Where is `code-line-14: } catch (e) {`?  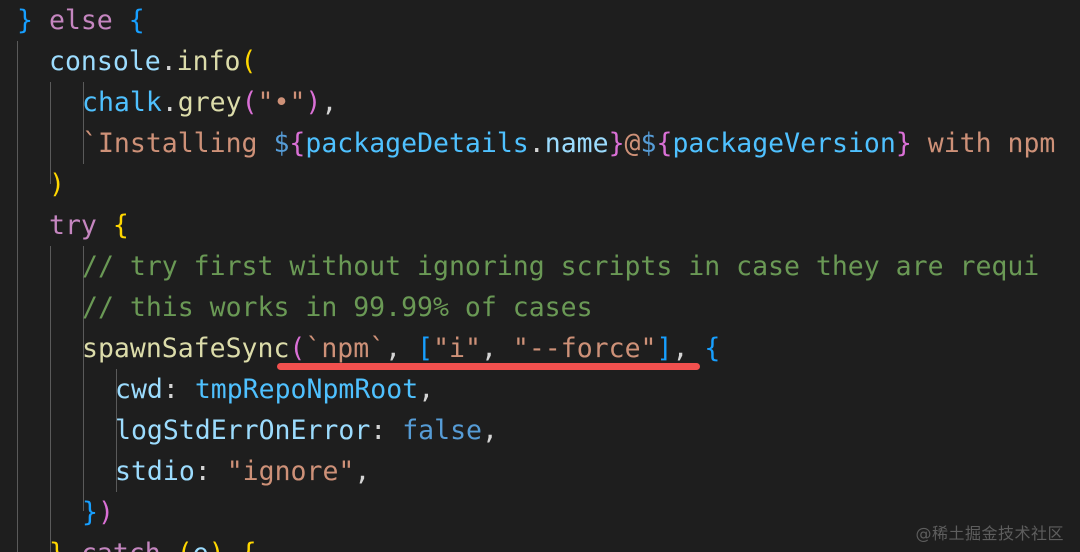
code-line-14: } catch (e) { is located at coordinates (153, 542).